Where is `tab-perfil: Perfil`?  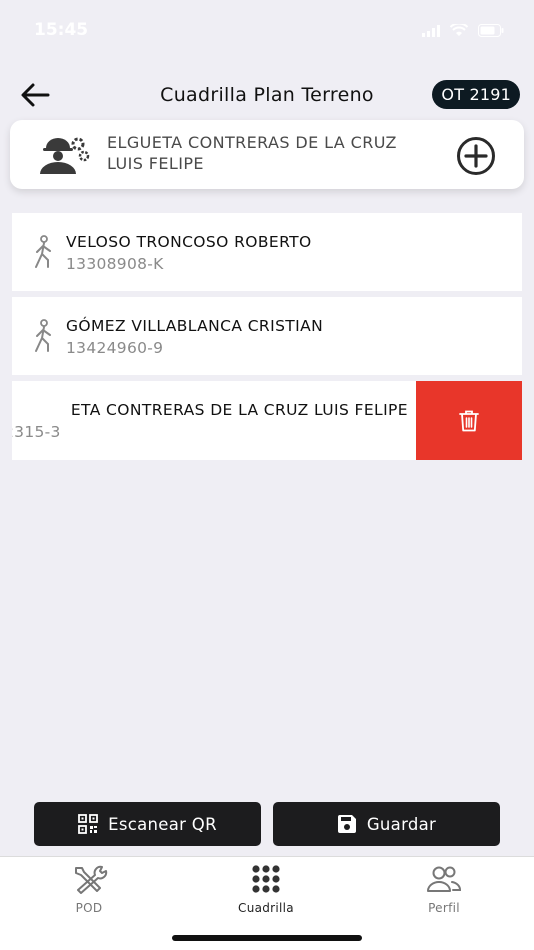 tab-perfil: Perfil is located at coordinates (444, 889).